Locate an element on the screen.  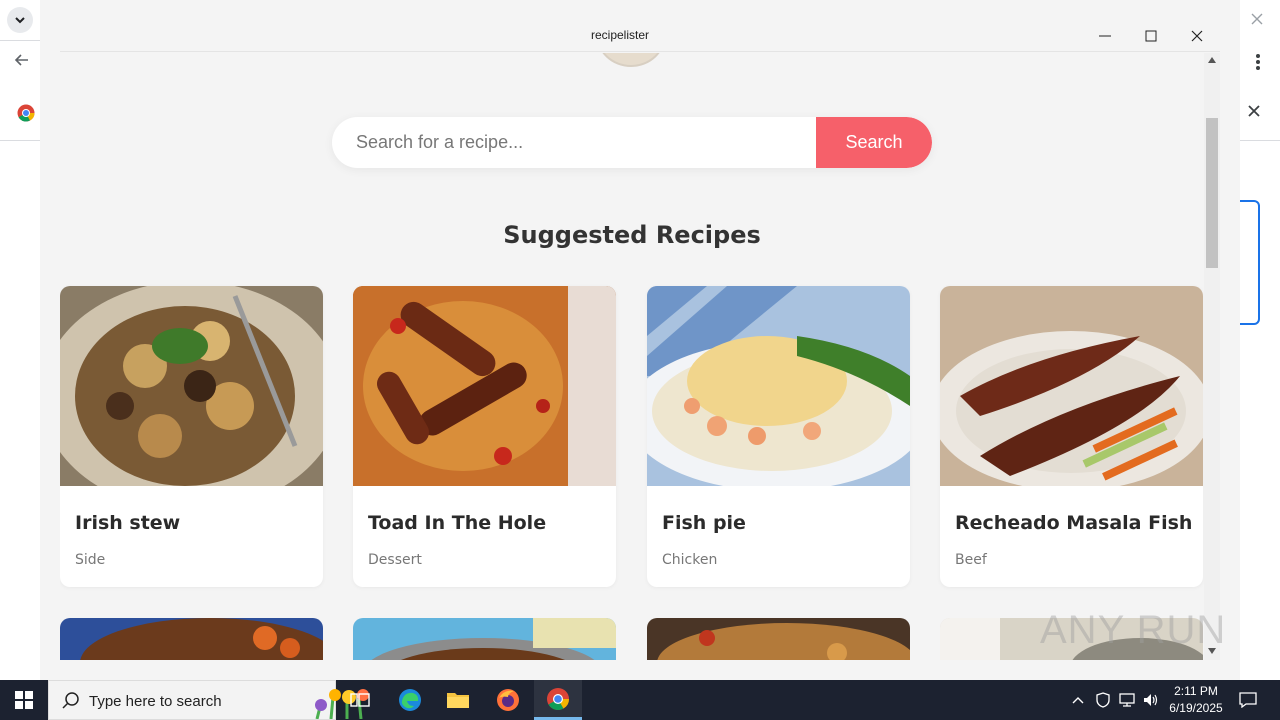
recipe-card: Irish stew Side is located at coordinates (191, 436).